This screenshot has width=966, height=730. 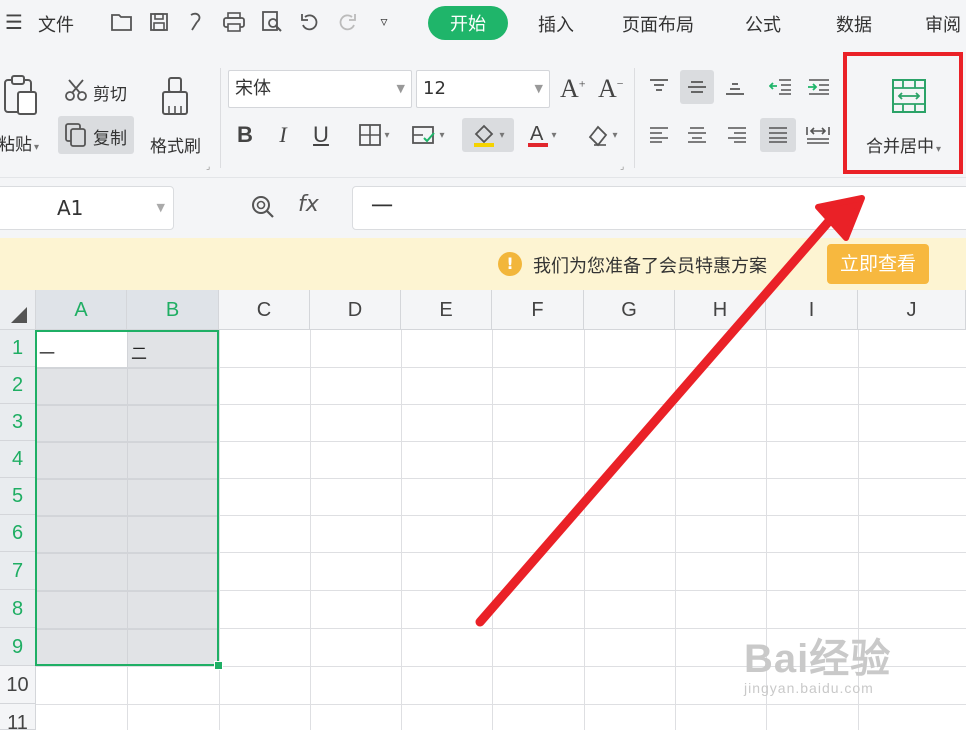 I want to click on customize-toolbar-icon: ▿, so click(x=384, y=22).